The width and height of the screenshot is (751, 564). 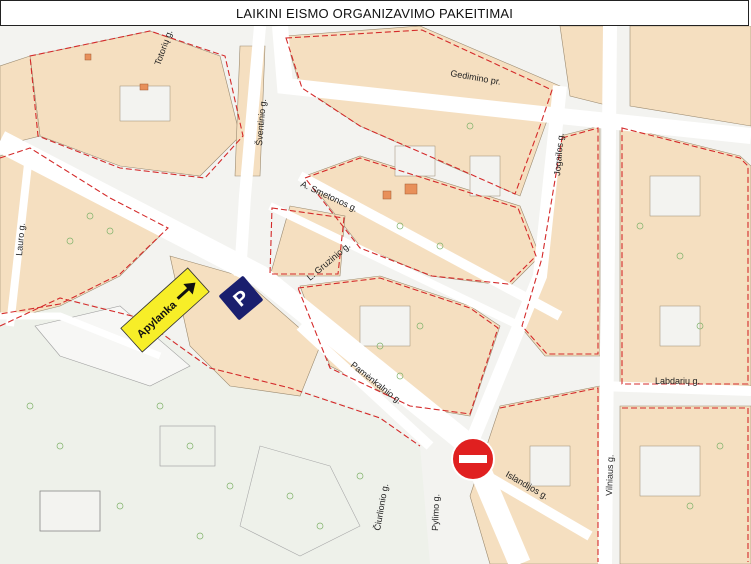 What do you see at coordinates (435, 512) in the screenshot?
I see `street-label: Pylimo g.` at bounding box center [435, 512].